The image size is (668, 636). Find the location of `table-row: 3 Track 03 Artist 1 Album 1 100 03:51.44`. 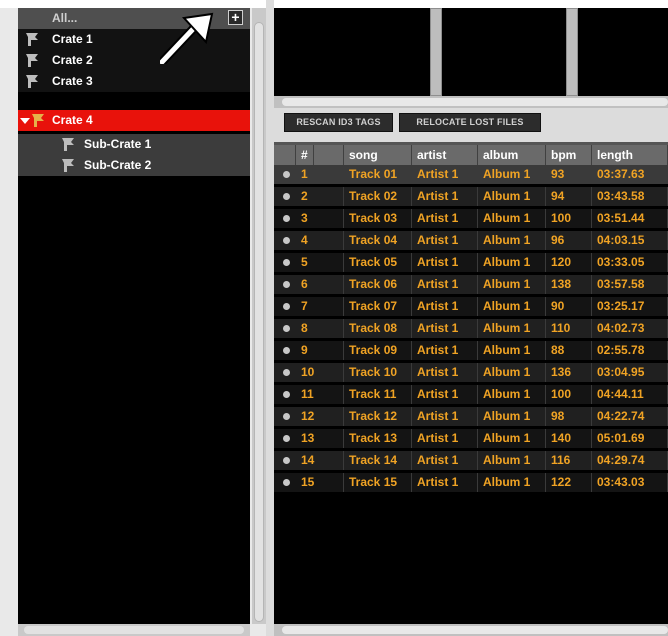

table-row: 3 Track 03 Artist 1 Album 1 100 03:51.44 is located at coordinates (471, 218).